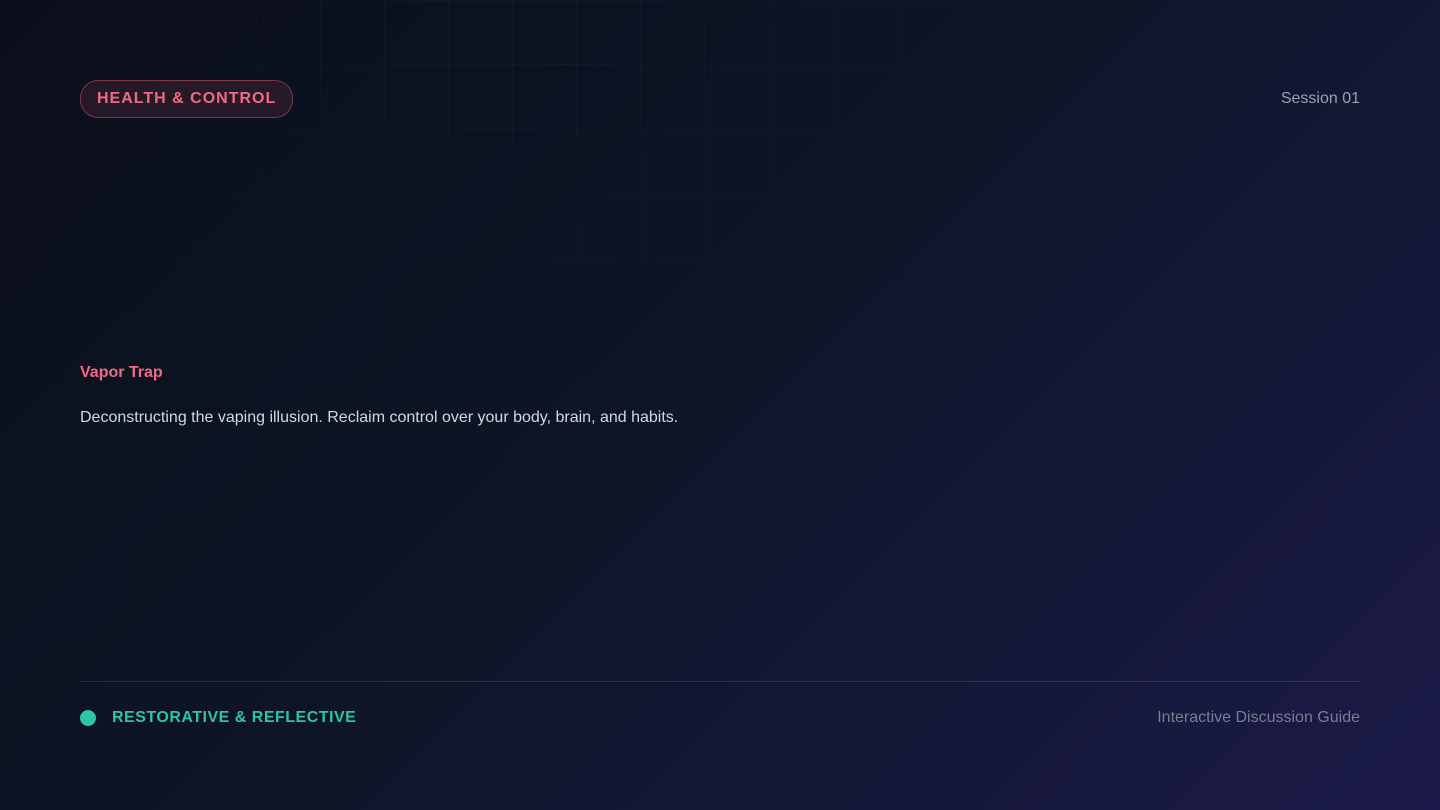  Describe the element at coordinates (720, 681) in the screenshot. I see `footer-divider` at that location.